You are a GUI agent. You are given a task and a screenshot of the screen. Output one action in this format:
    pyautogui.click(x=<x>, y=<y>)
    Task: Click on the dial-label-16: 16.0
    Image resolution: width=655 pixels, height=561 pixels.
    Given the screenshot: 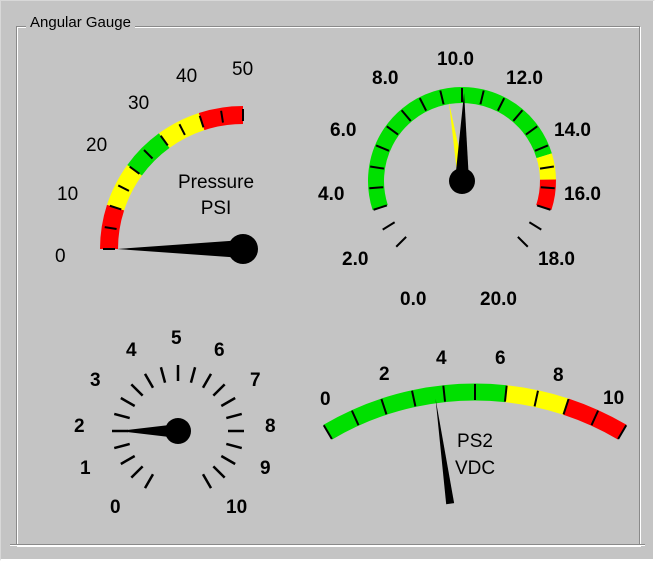 What is the action you would take?
    pyautogui.click(x=582, y=194)
    